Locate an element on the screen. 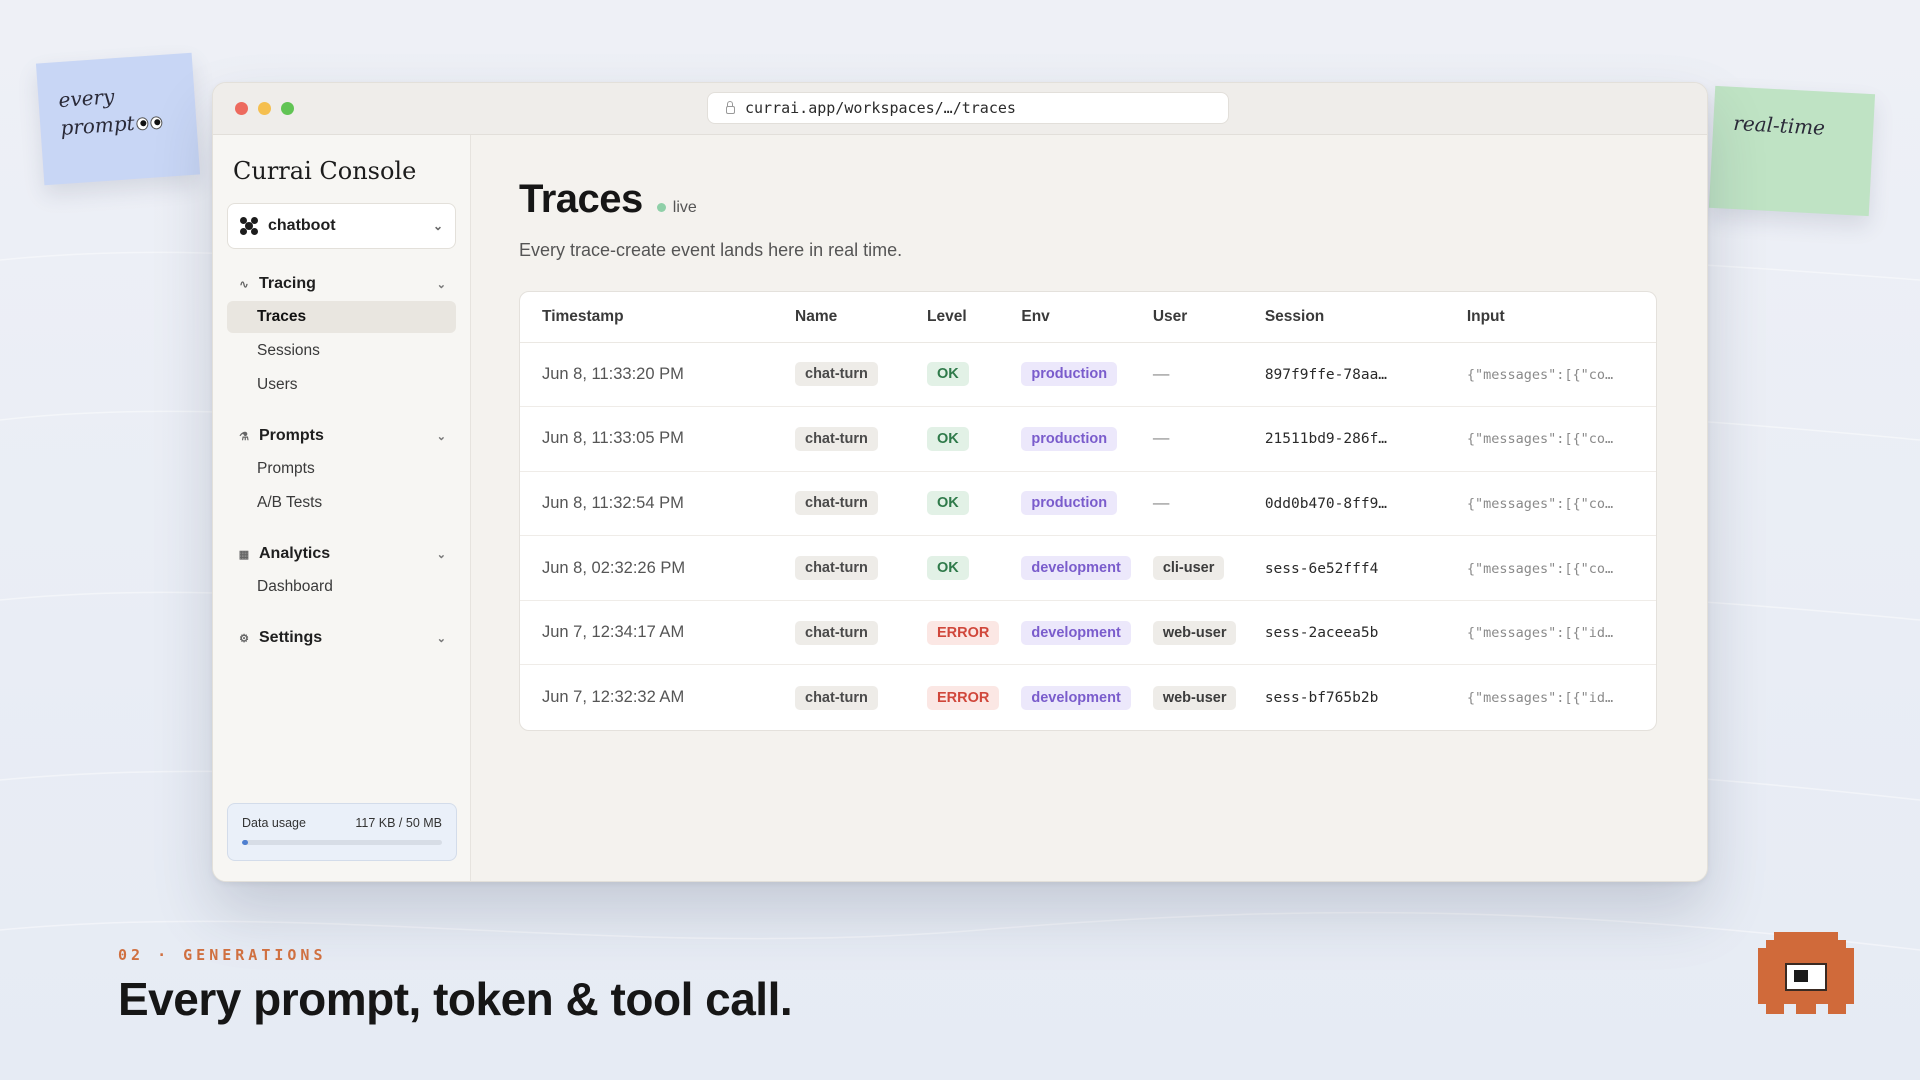  mascot-logo-icon is located at coordinates (1806, 973).